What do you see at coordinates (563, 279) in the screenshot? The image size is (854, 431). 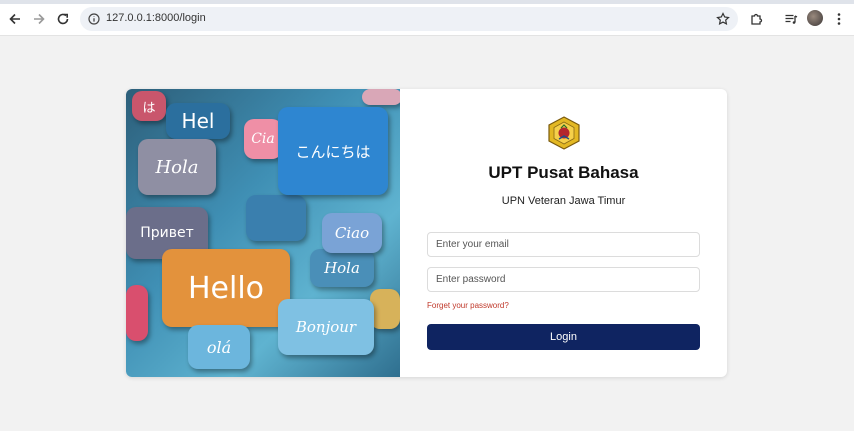 I see `password-input` at bounding box center [563, 279].